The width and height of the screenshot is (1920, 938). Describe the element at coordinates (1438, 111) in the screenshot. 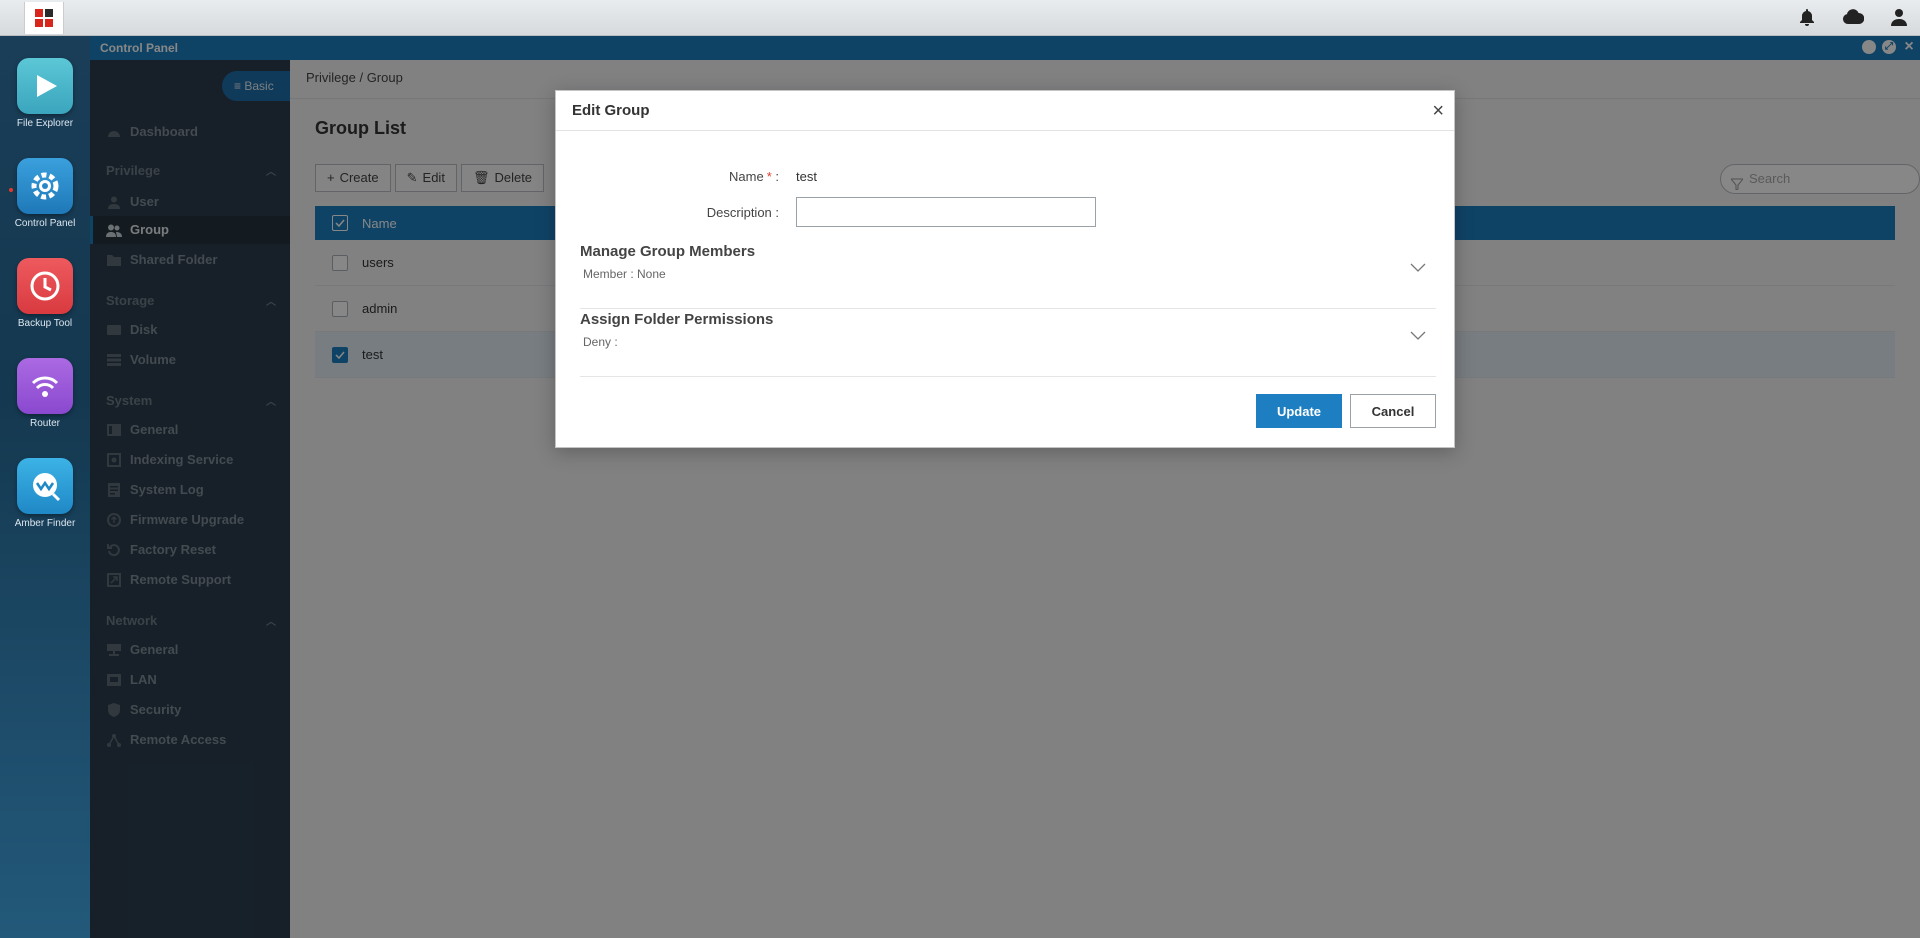

I see `close-icon: ×` at that location.